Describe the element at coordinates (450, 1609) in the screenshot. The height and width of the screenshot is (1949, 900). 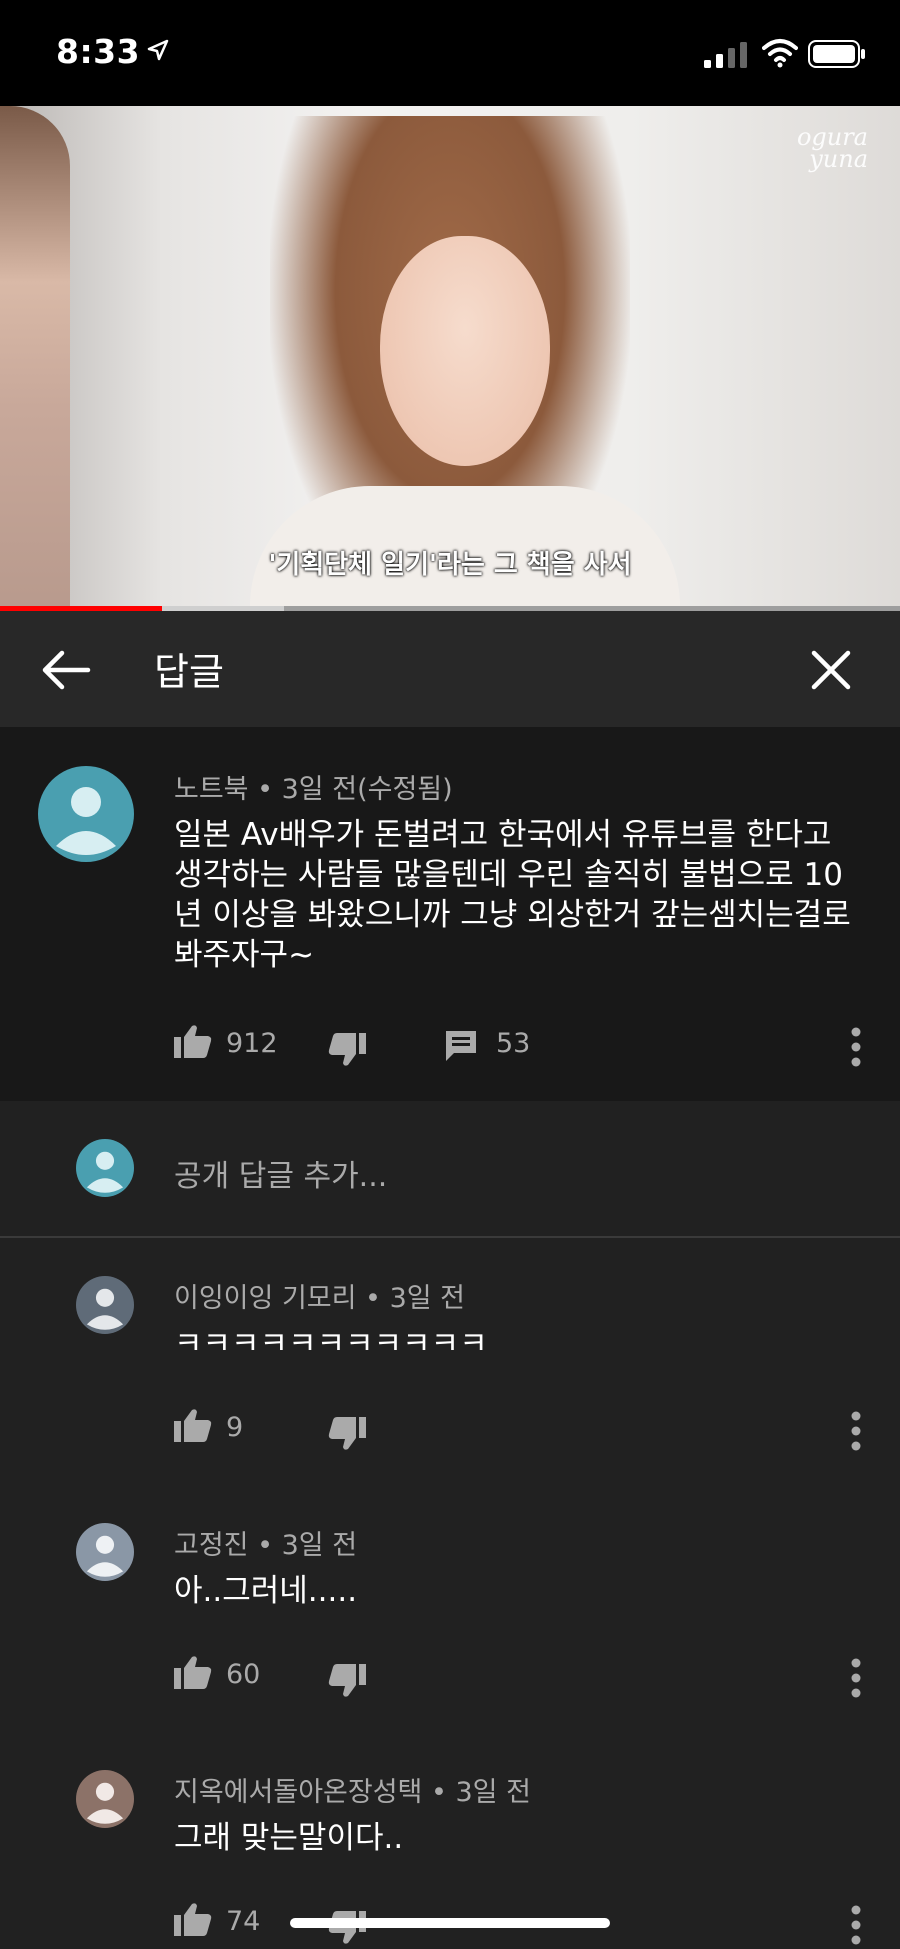
I see `list-item: 고정진 • 3일 전 아..그러네..... 60` at that location.